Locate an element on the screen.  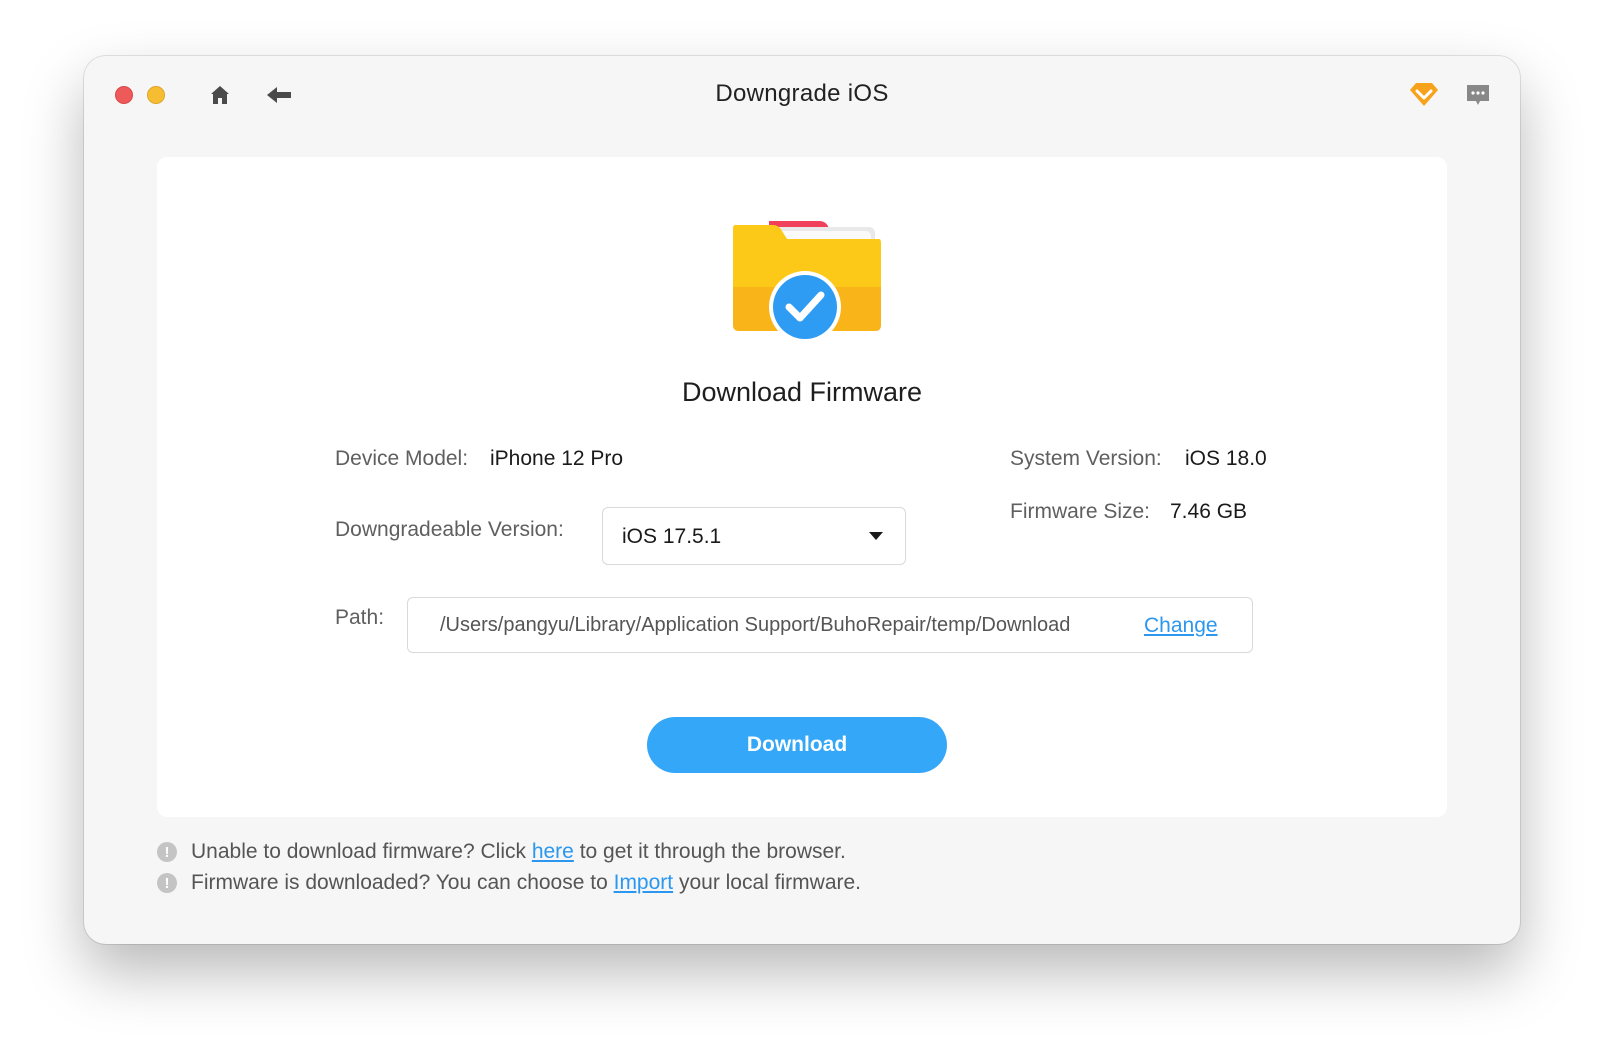
diamond-icon is located at coordinates (1424, 94).